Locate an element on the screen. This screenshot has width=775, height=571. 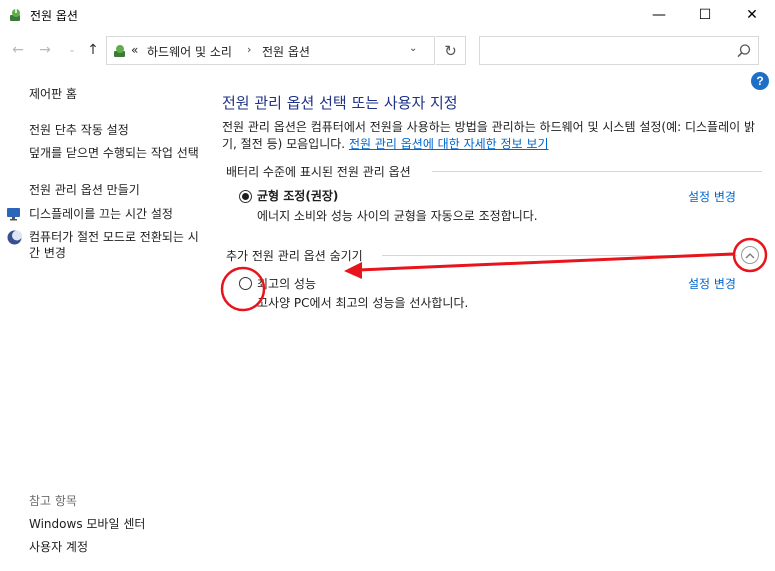
search-icon is located at coordinates (744, 51).